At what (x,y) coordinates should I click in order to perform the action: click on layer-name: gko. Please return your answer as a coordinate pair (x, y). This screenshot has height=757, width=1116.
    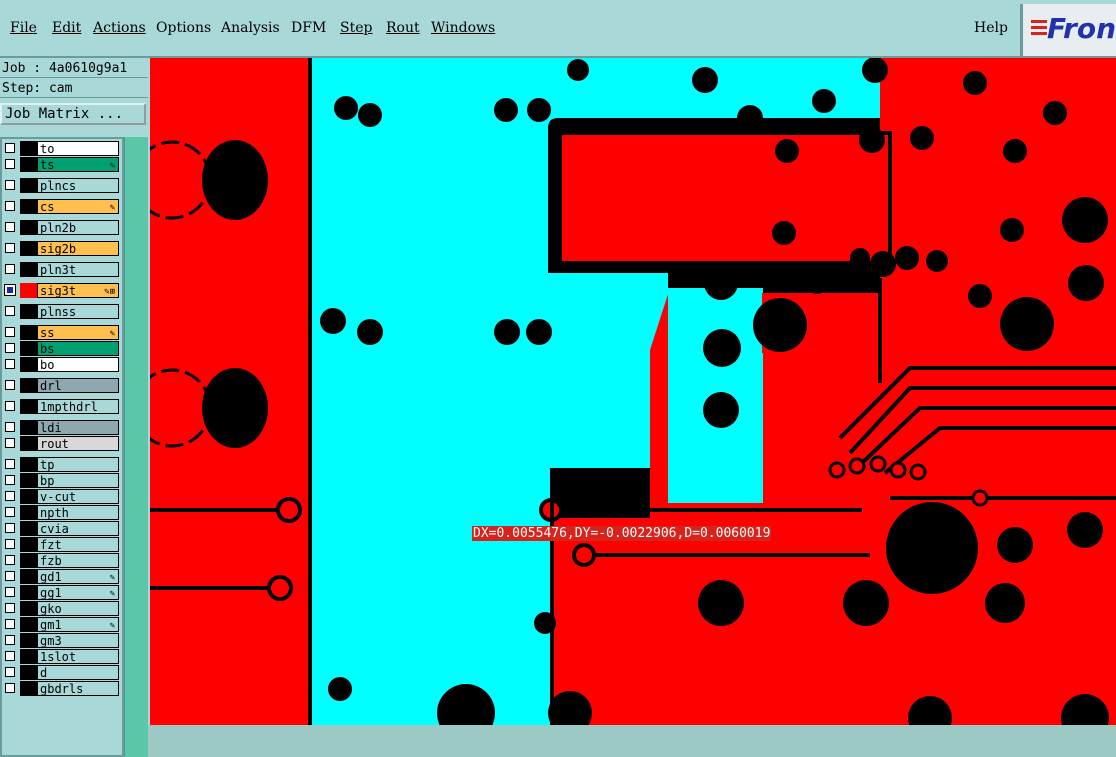
    Looking at the image, I should click on (78, 608).